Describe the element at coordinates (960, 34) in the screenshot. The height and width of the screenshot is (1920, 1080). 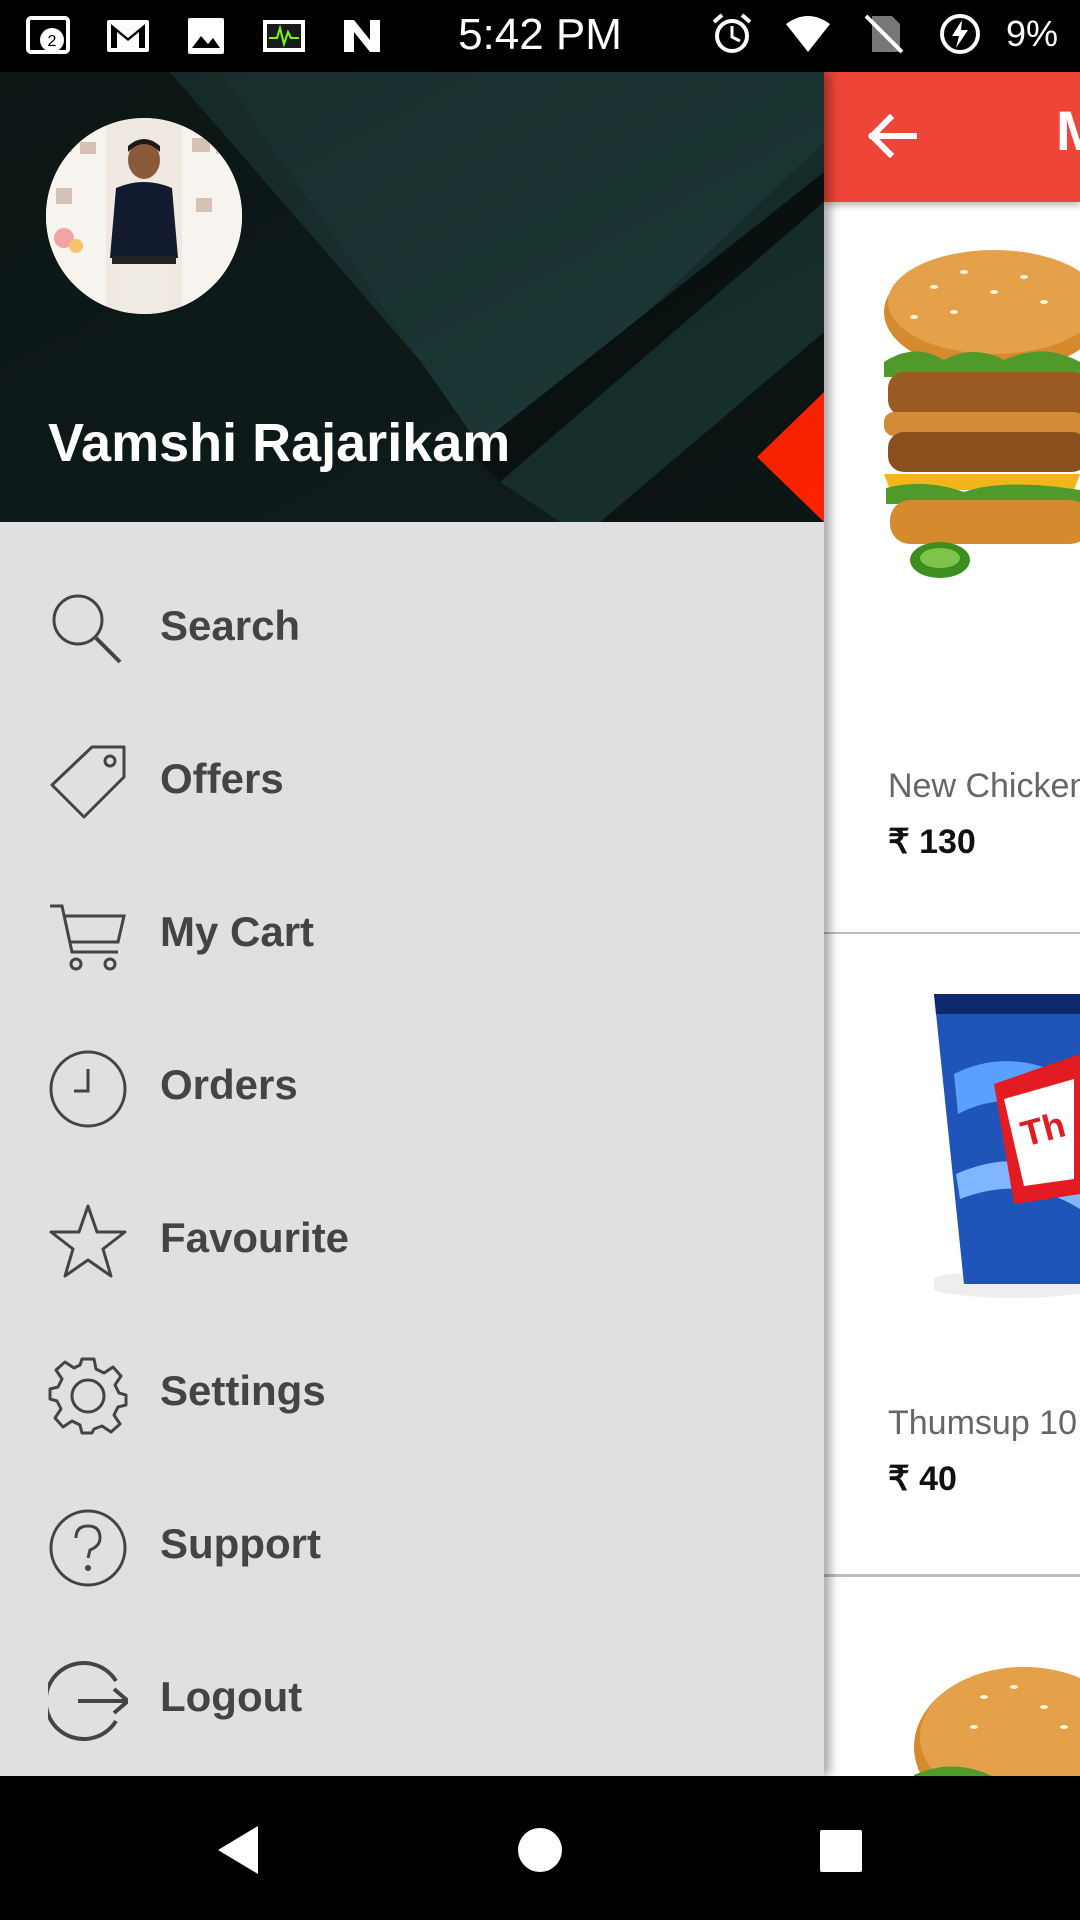
I see `battery-charging-icon` at that location.